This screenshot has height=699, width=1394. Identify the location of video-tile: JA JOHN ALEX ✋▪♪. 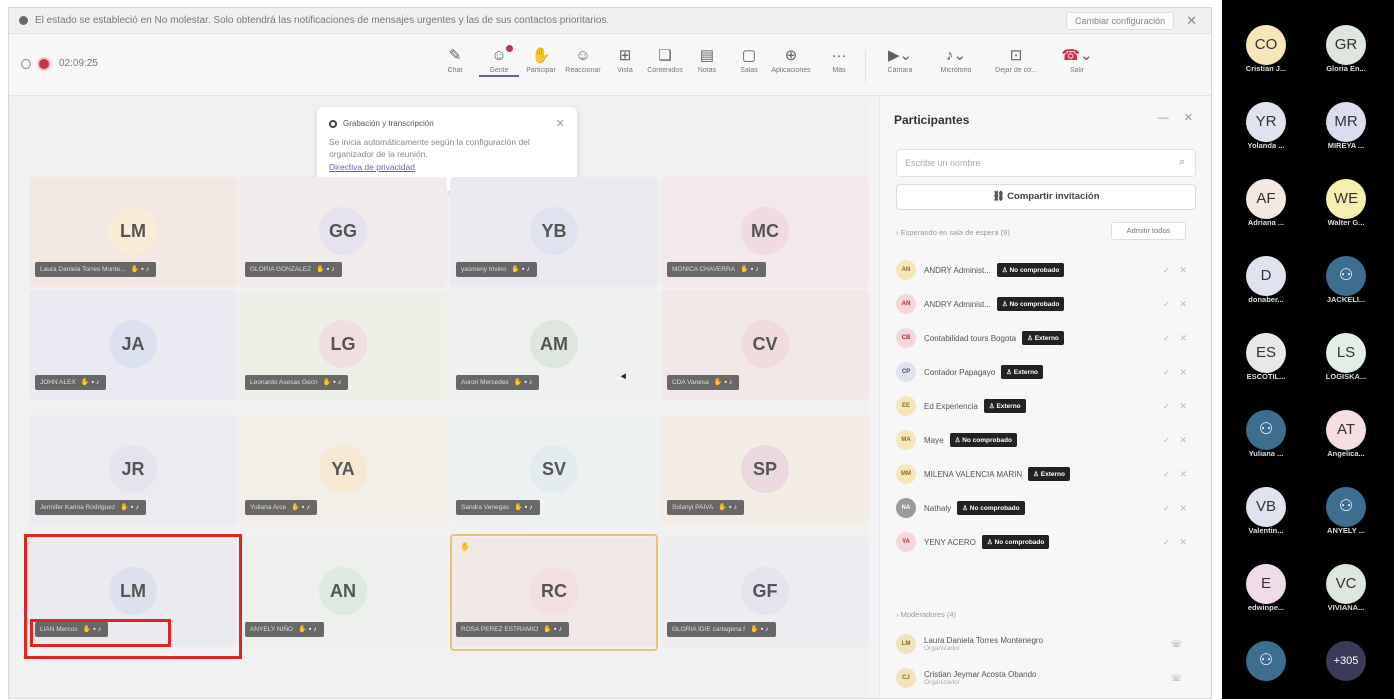
(133, 345).